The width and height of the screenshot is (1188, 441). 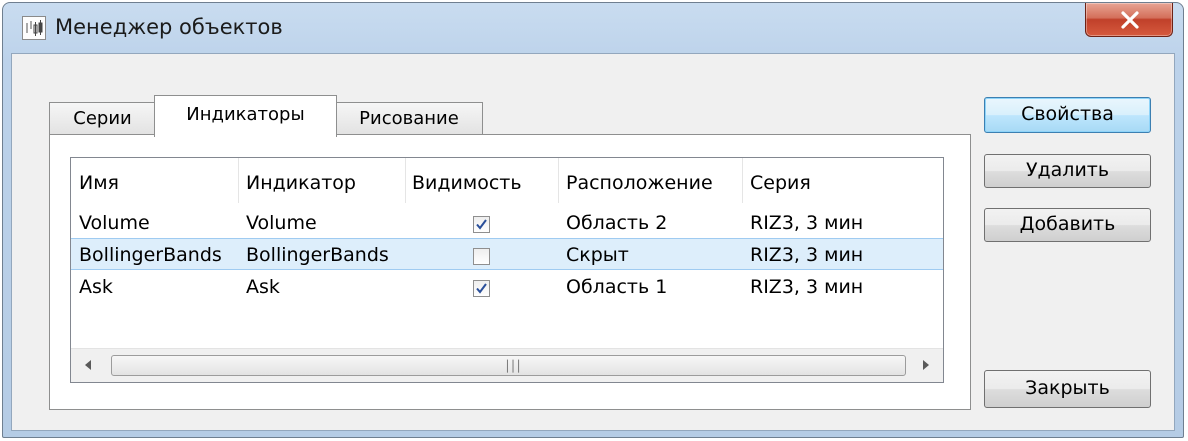 I want to click on tab-indicators-label: Индикаторы, so click(x=245, y=114).